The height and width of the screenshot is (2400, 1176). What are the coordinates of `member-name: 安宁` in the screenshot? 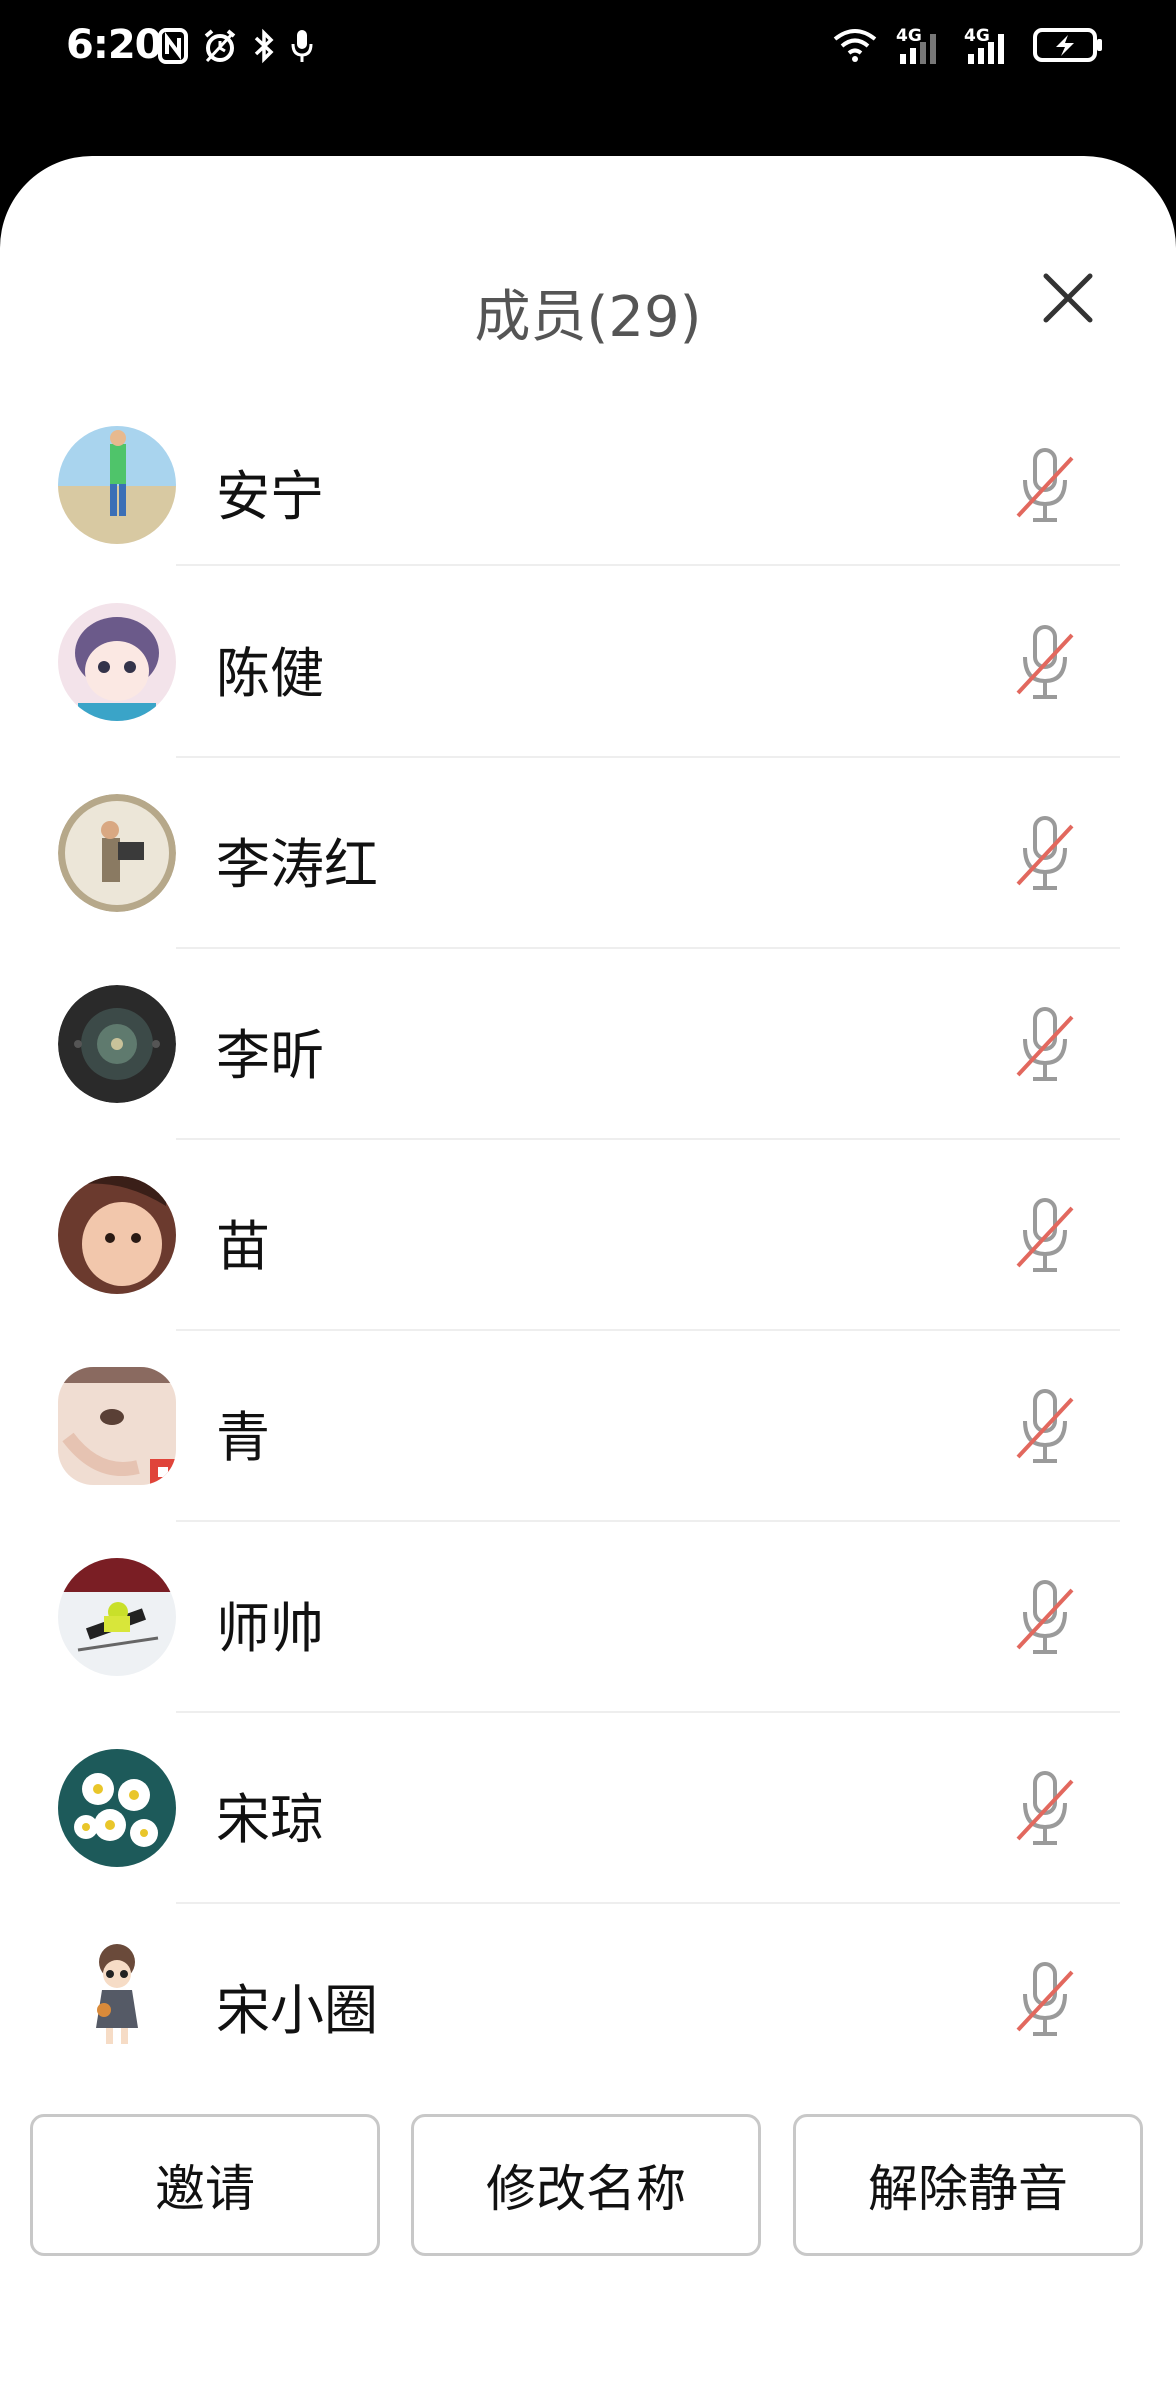 It's located at (270, 496).